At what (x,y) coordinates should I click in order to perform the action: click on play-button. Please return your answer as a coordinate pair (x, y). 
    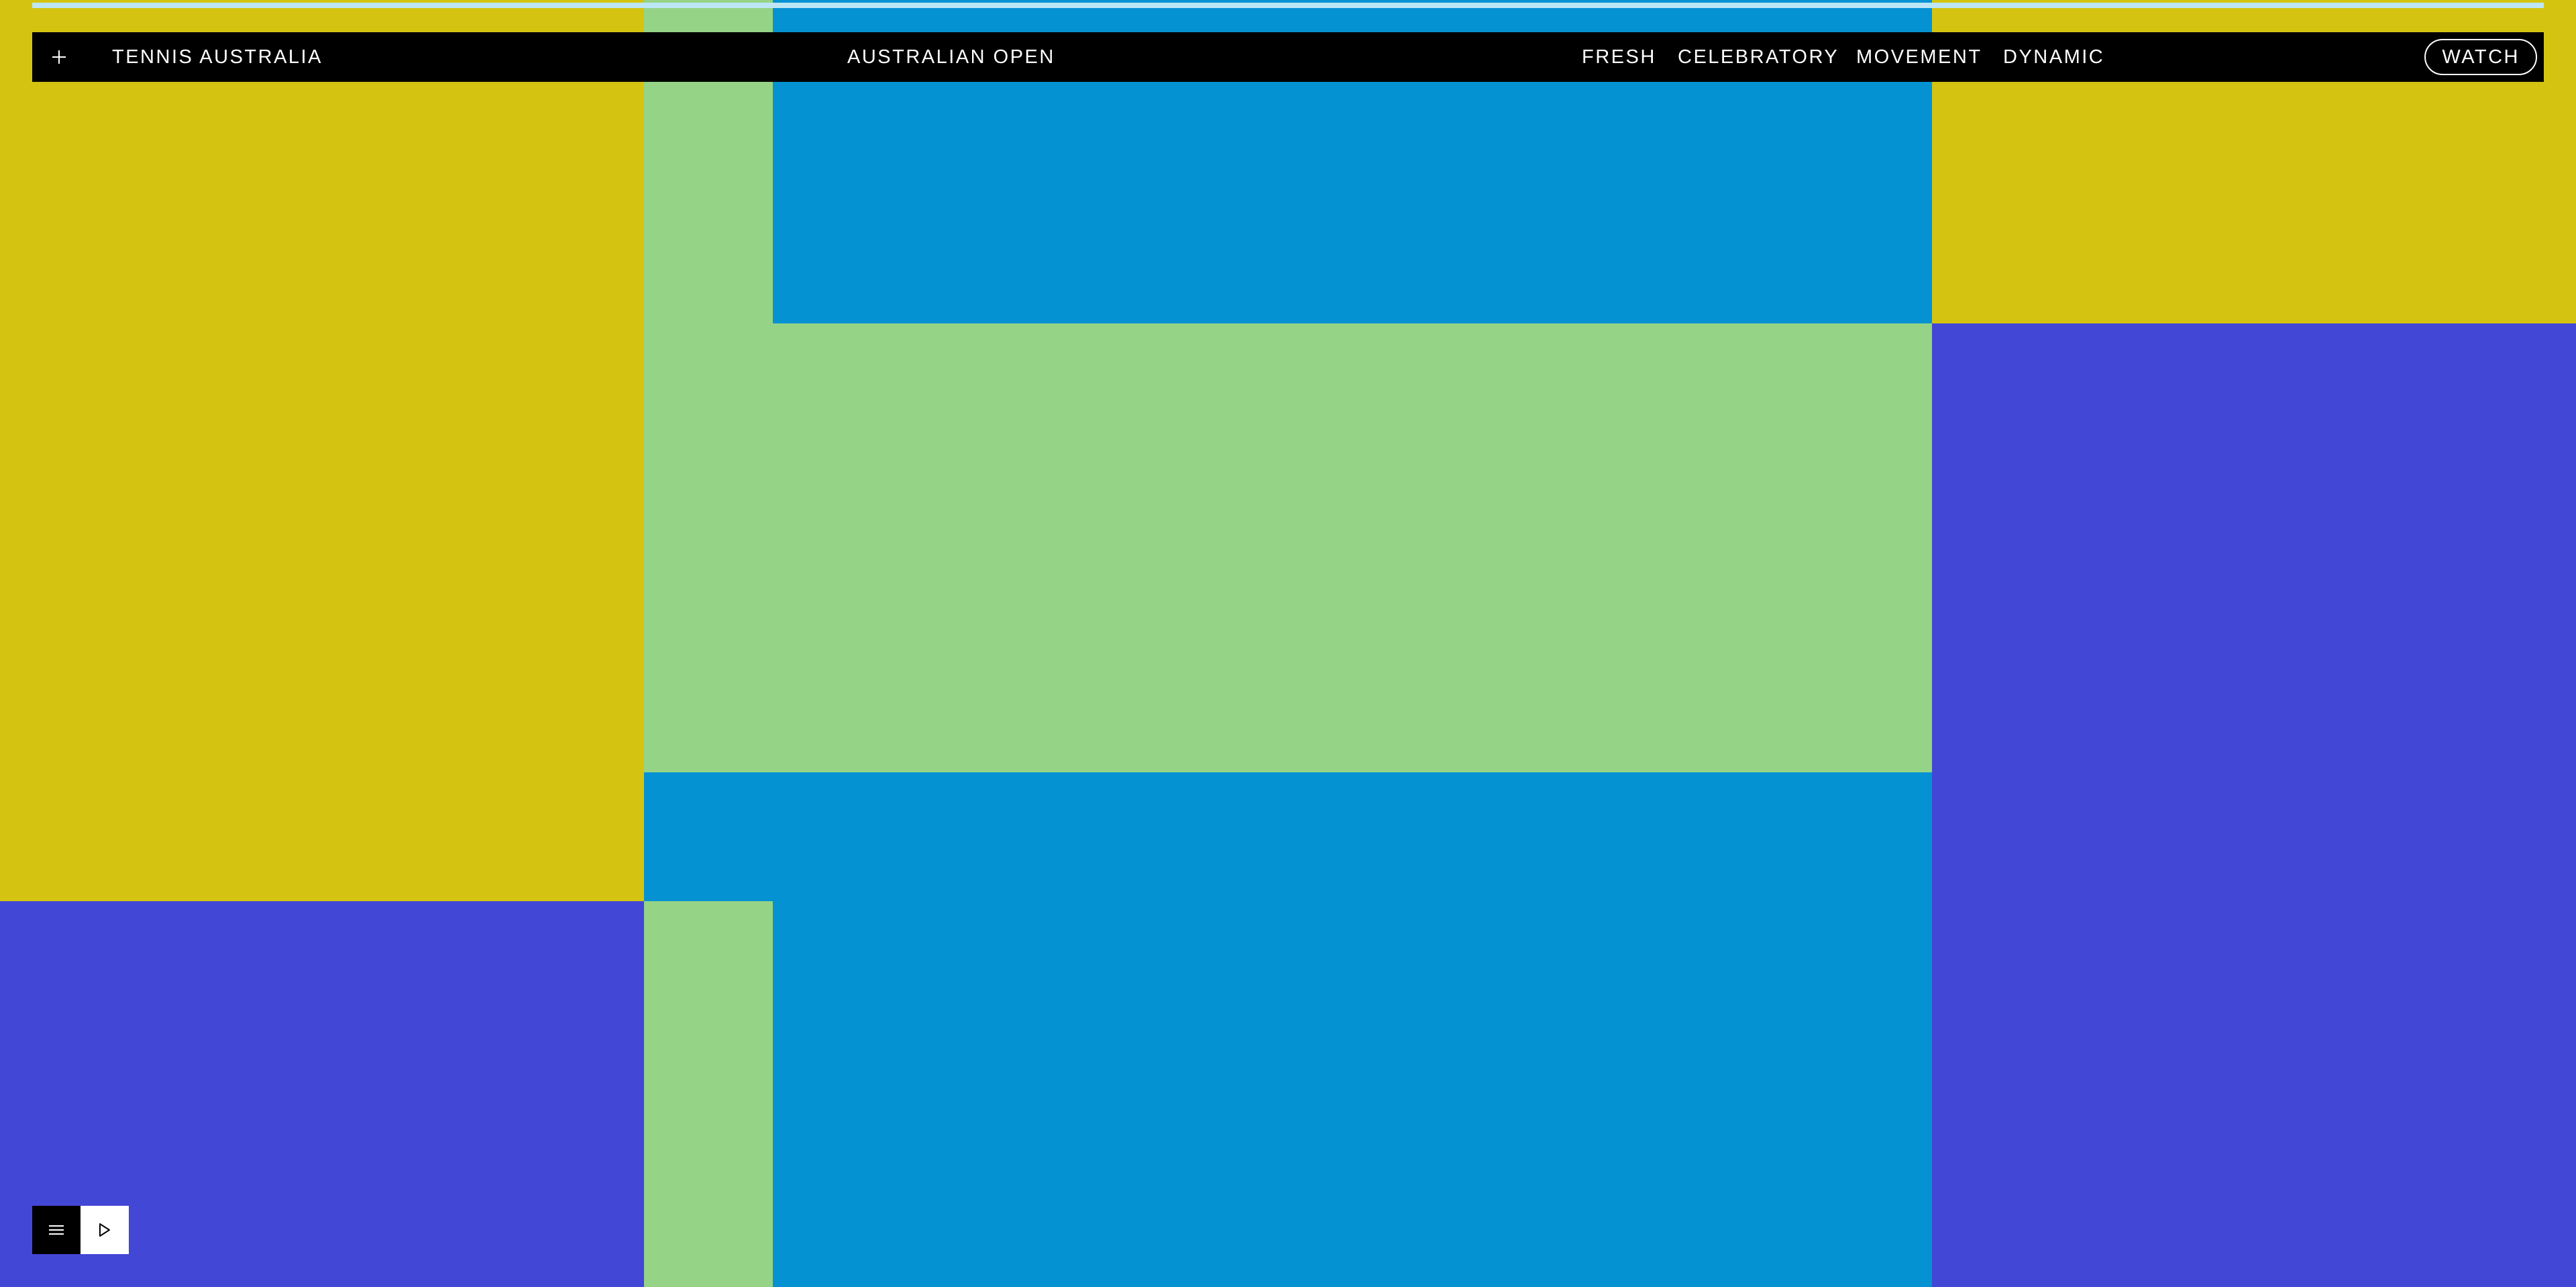
    Looking at the image, I should click on (104, 1230).